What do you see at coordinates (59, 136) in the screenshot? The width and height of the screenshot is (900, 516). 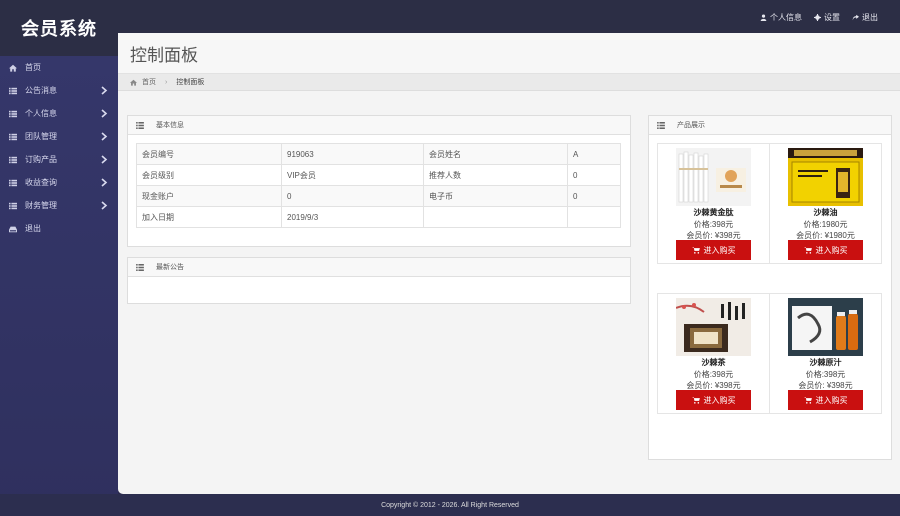 I see `sidebar-item-team: 团队管理` at bounding box center [59, 136].